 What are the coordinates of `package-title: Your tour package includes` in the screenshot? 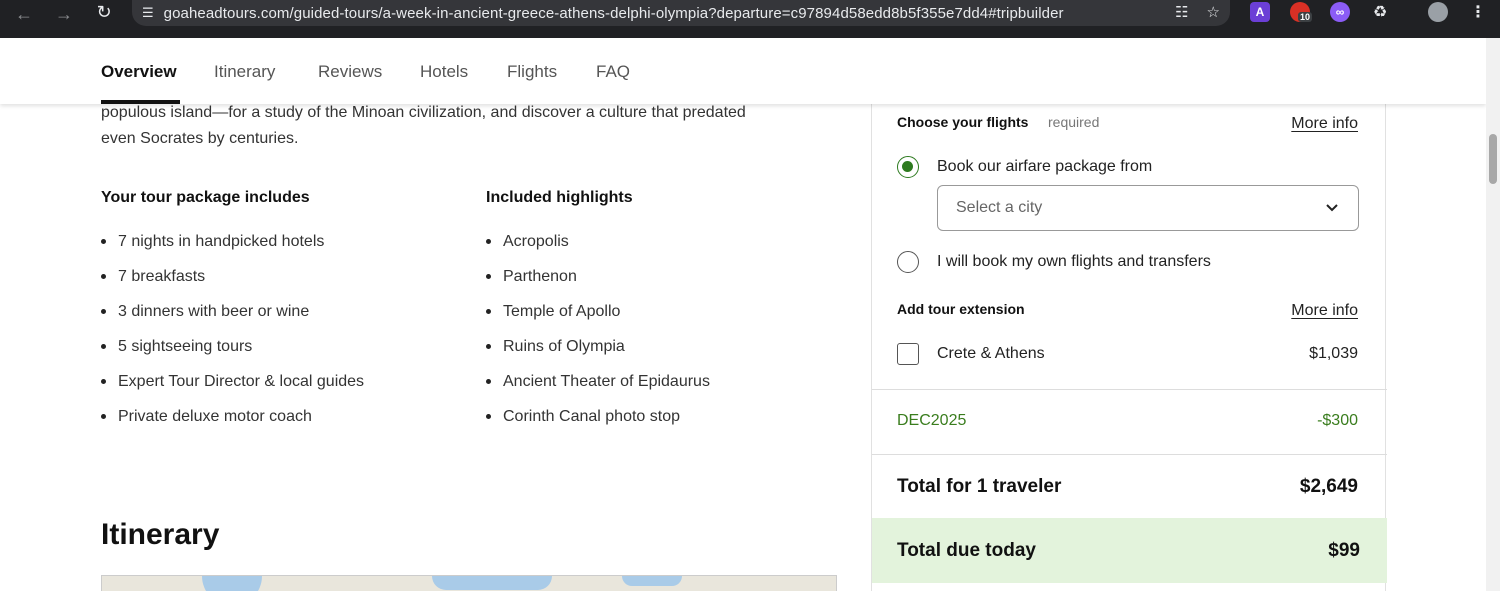 It's located at (205, 197).